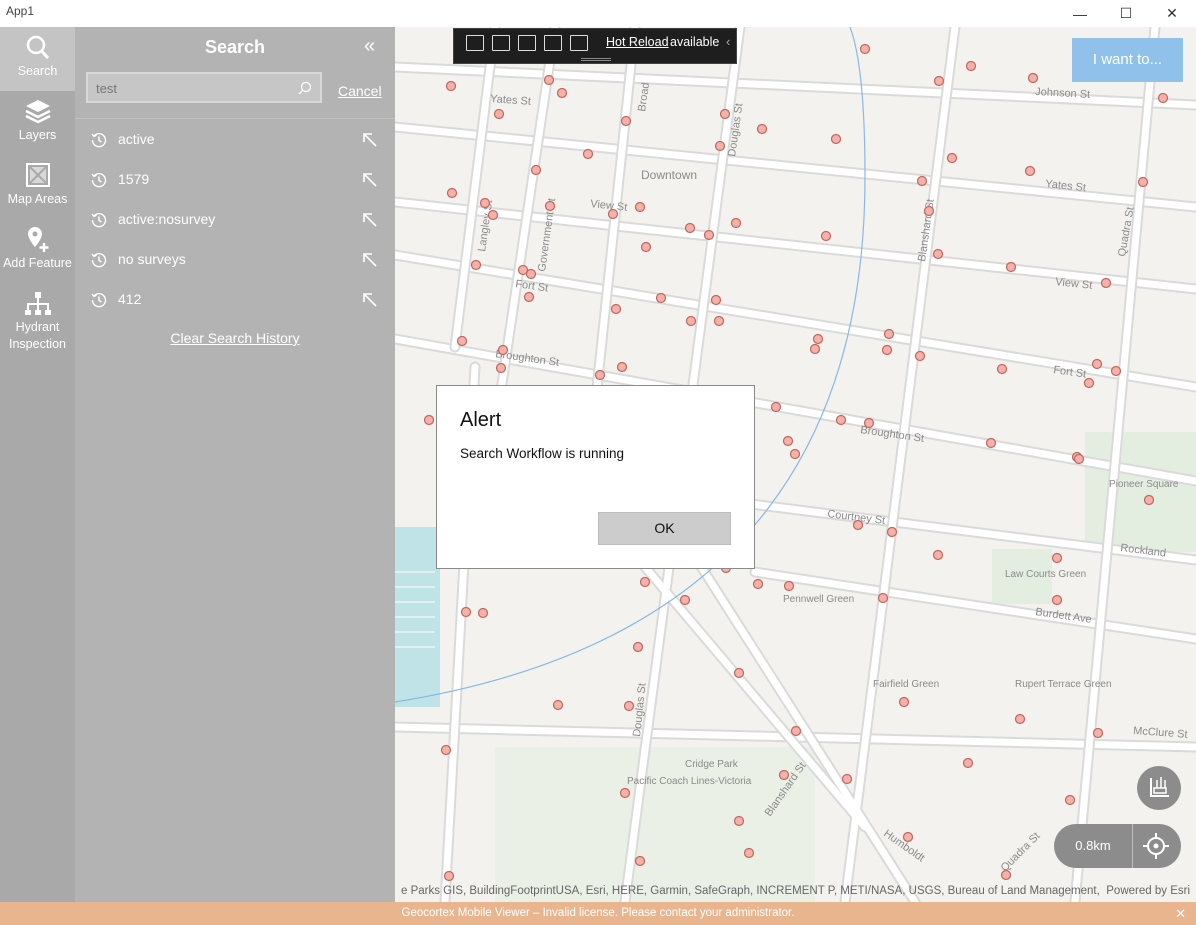  I want to click on map-label-cridge: Cridge Park, so click(712, 764).